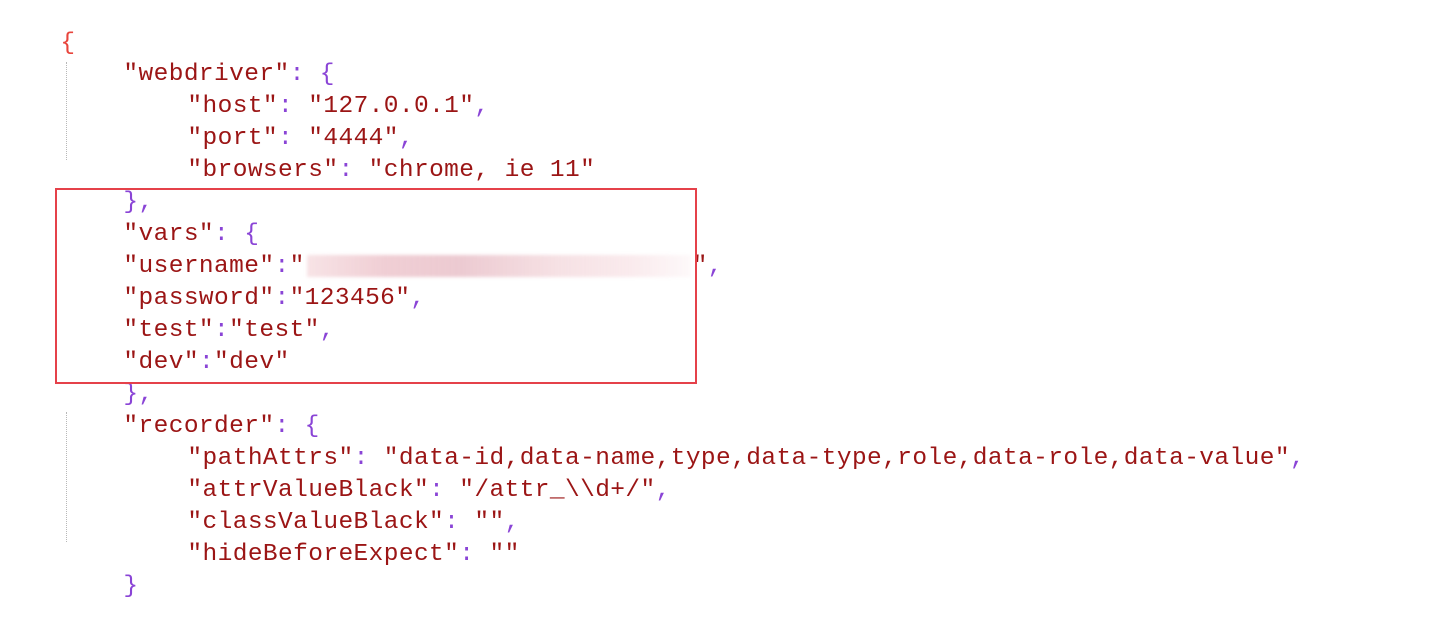 Image resolution: width=1430 pixels, height=635 pixels. I want to click on code-line: "browsers": "chrome, ie 11", so click(361, 153).